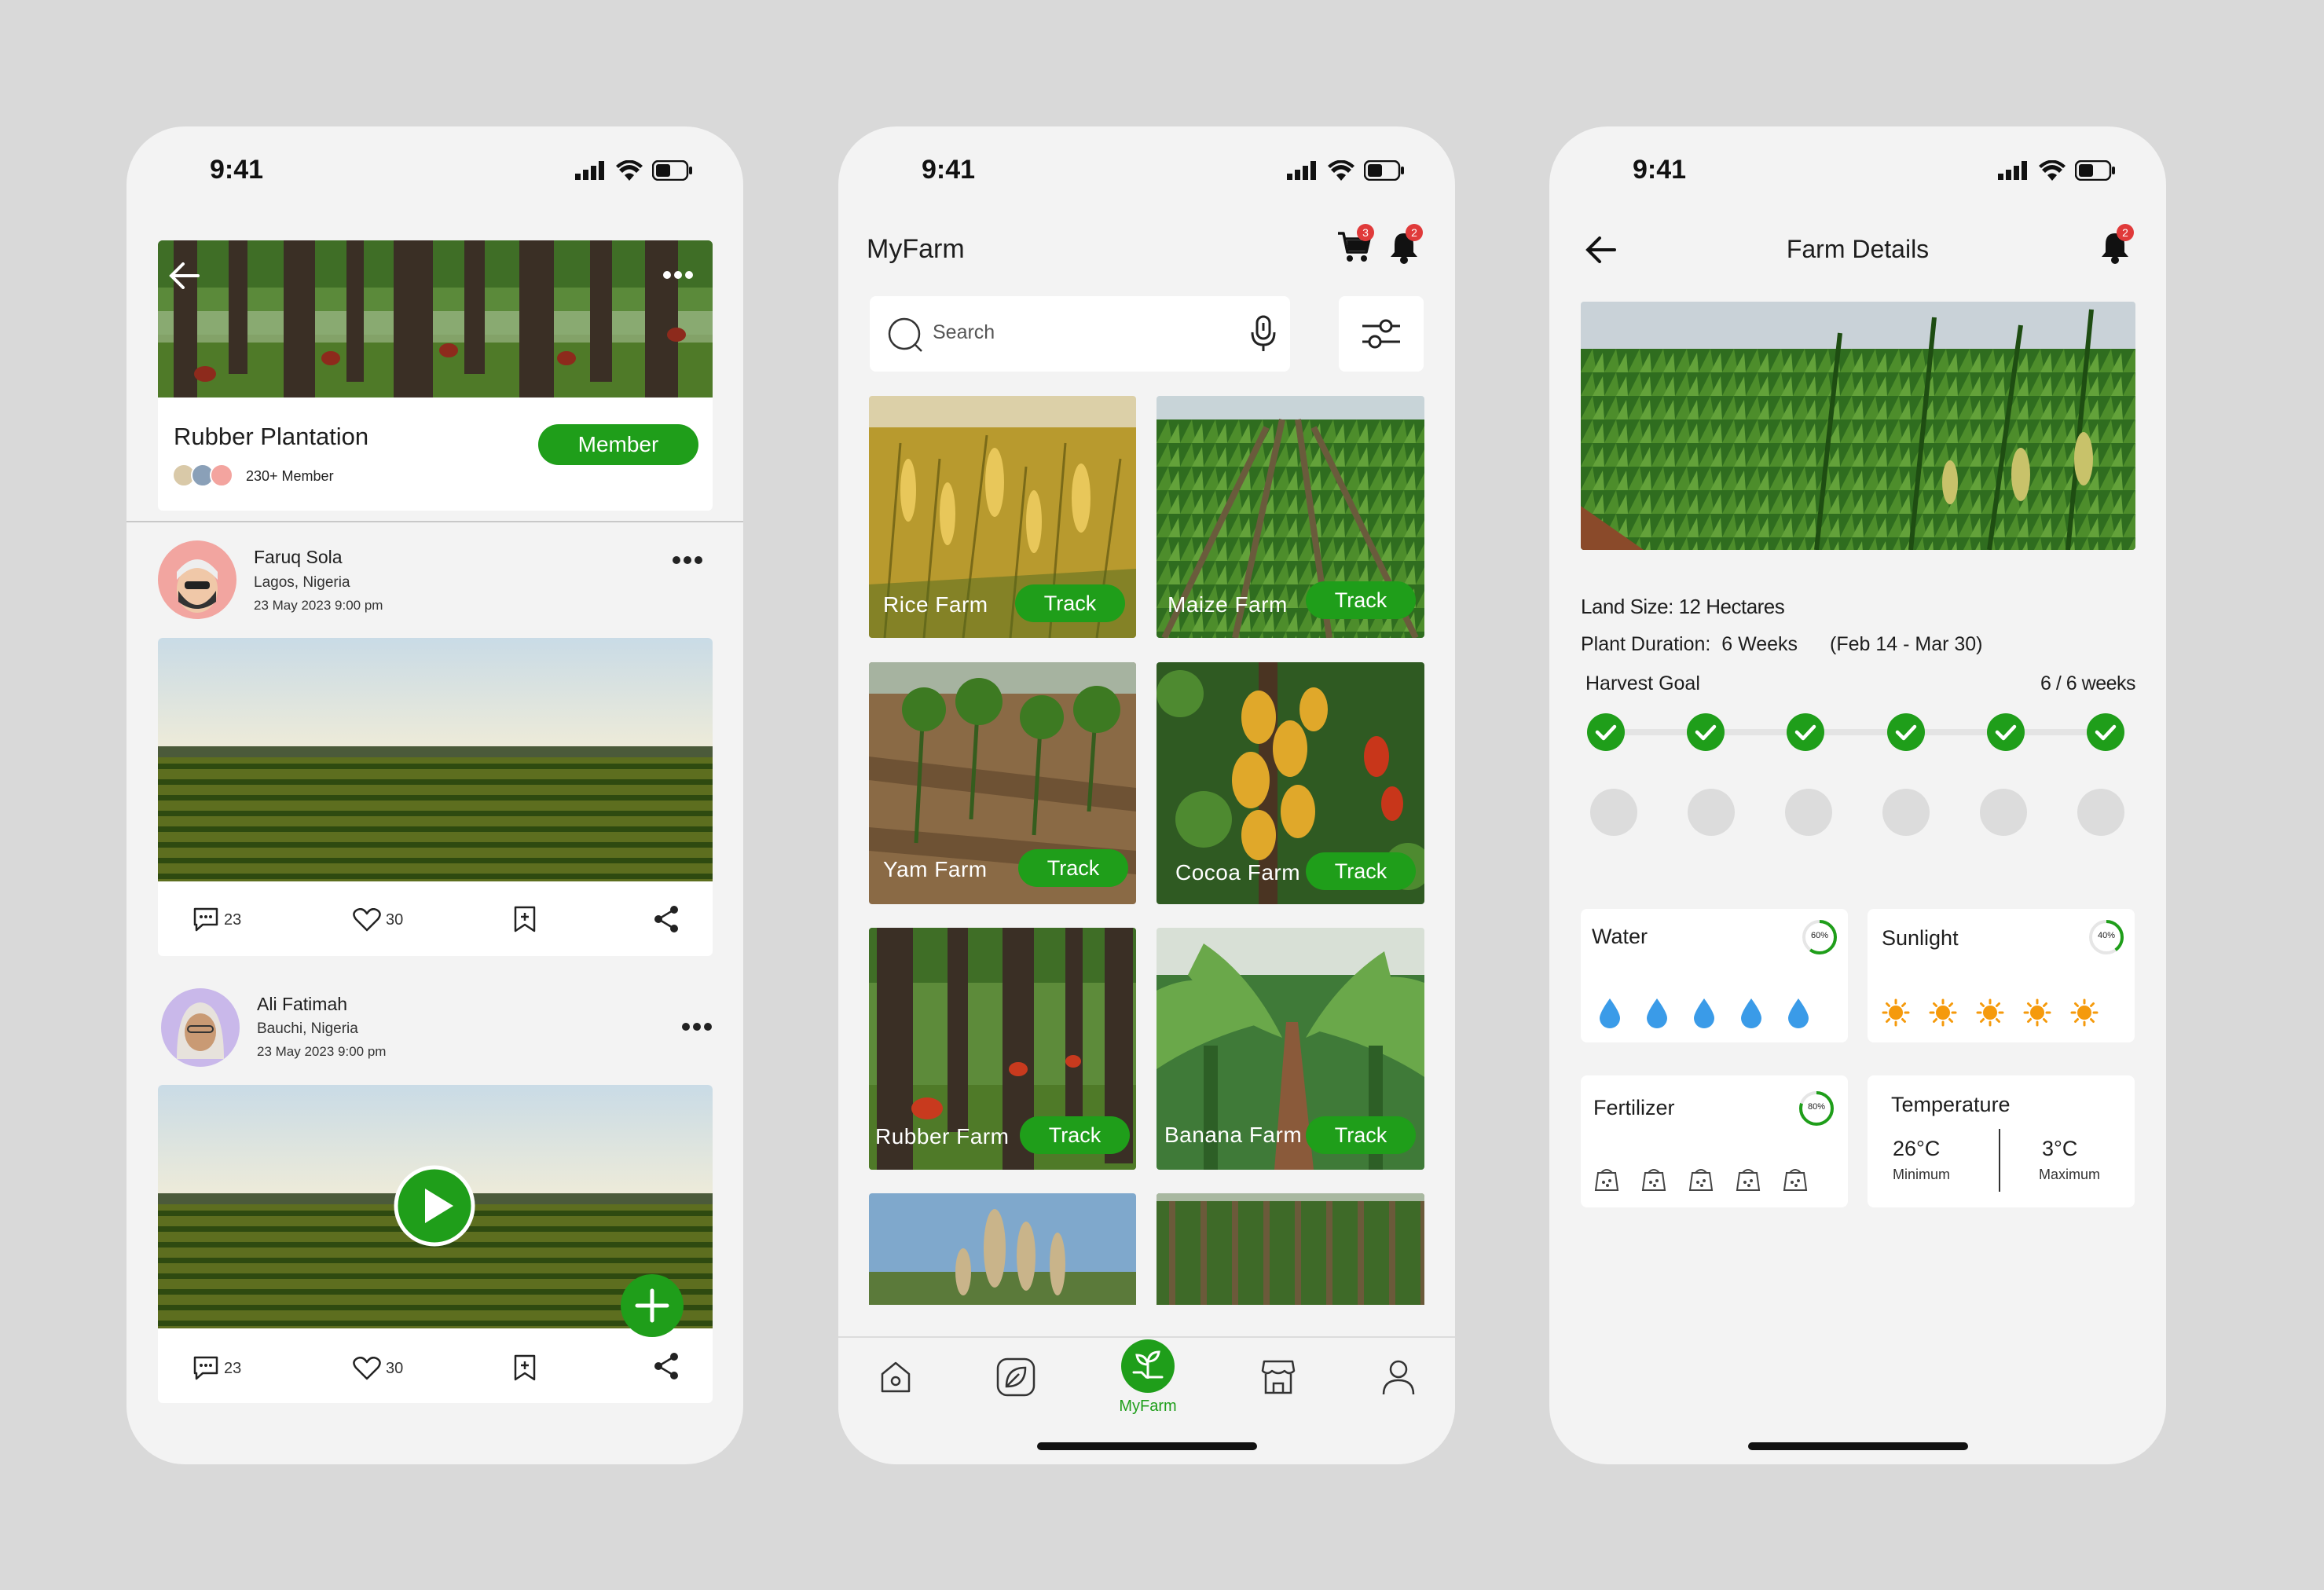 The height and width of the screenshot is (1590, 2324). What do you see at coordinates (1148, 1366) in the screenshot?
I see `plant-icon` at bounding box center [1148, 1366].